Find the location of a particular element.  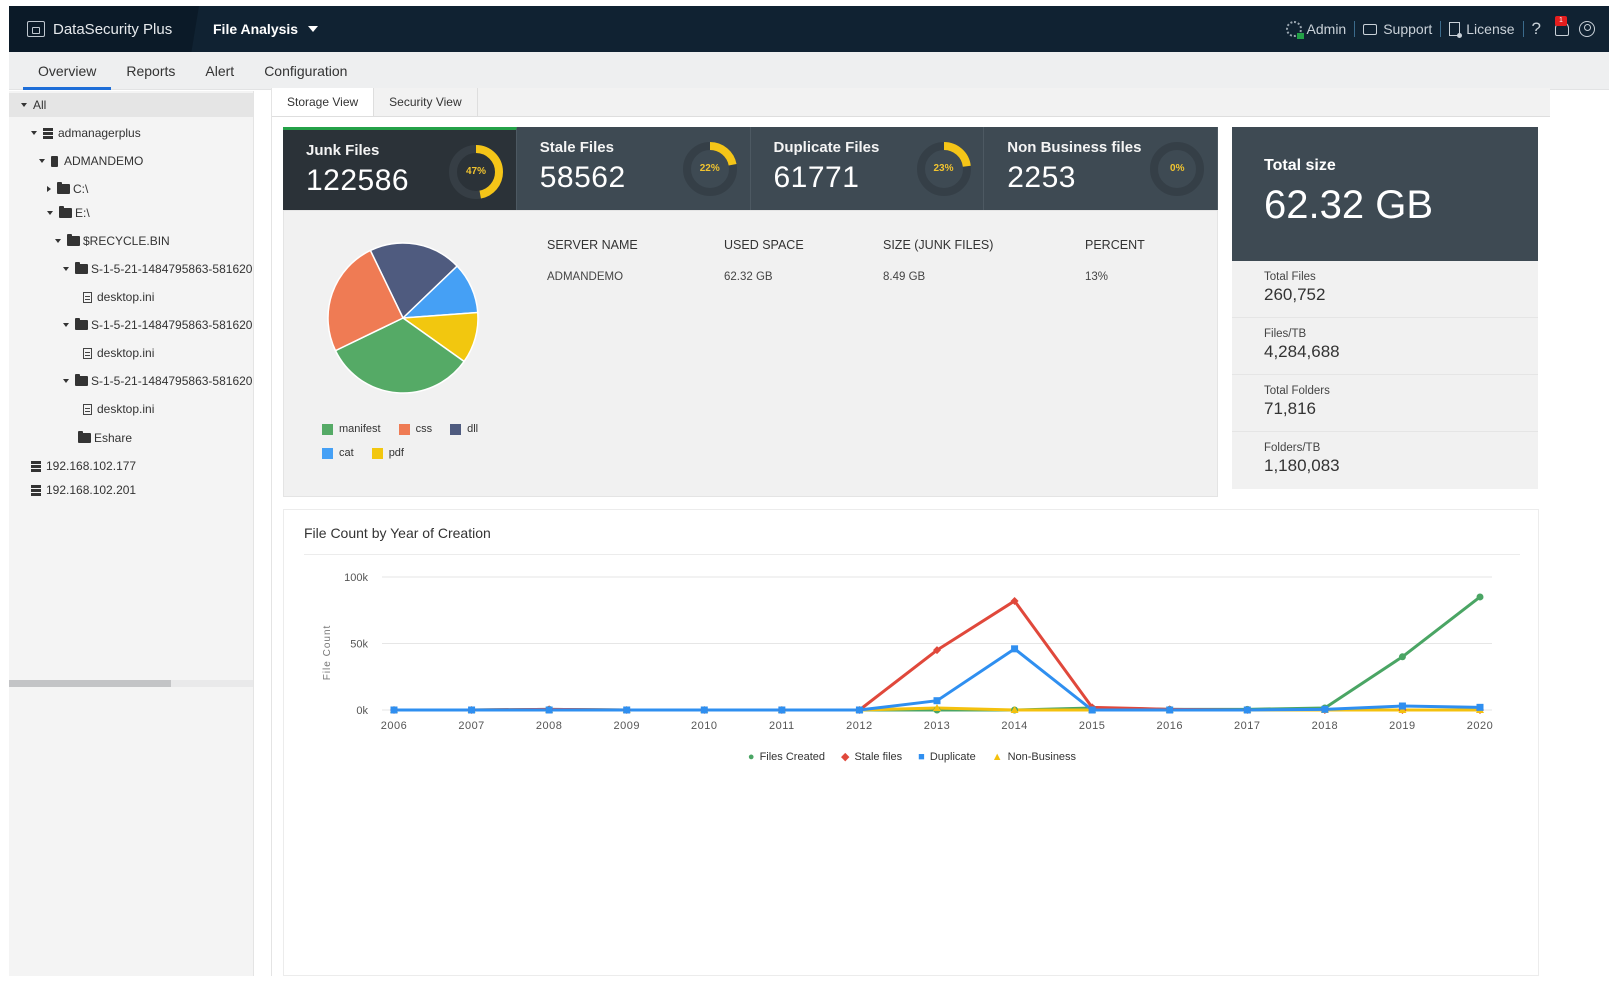

legend-label: pdf is located at coordinates (396, 453).